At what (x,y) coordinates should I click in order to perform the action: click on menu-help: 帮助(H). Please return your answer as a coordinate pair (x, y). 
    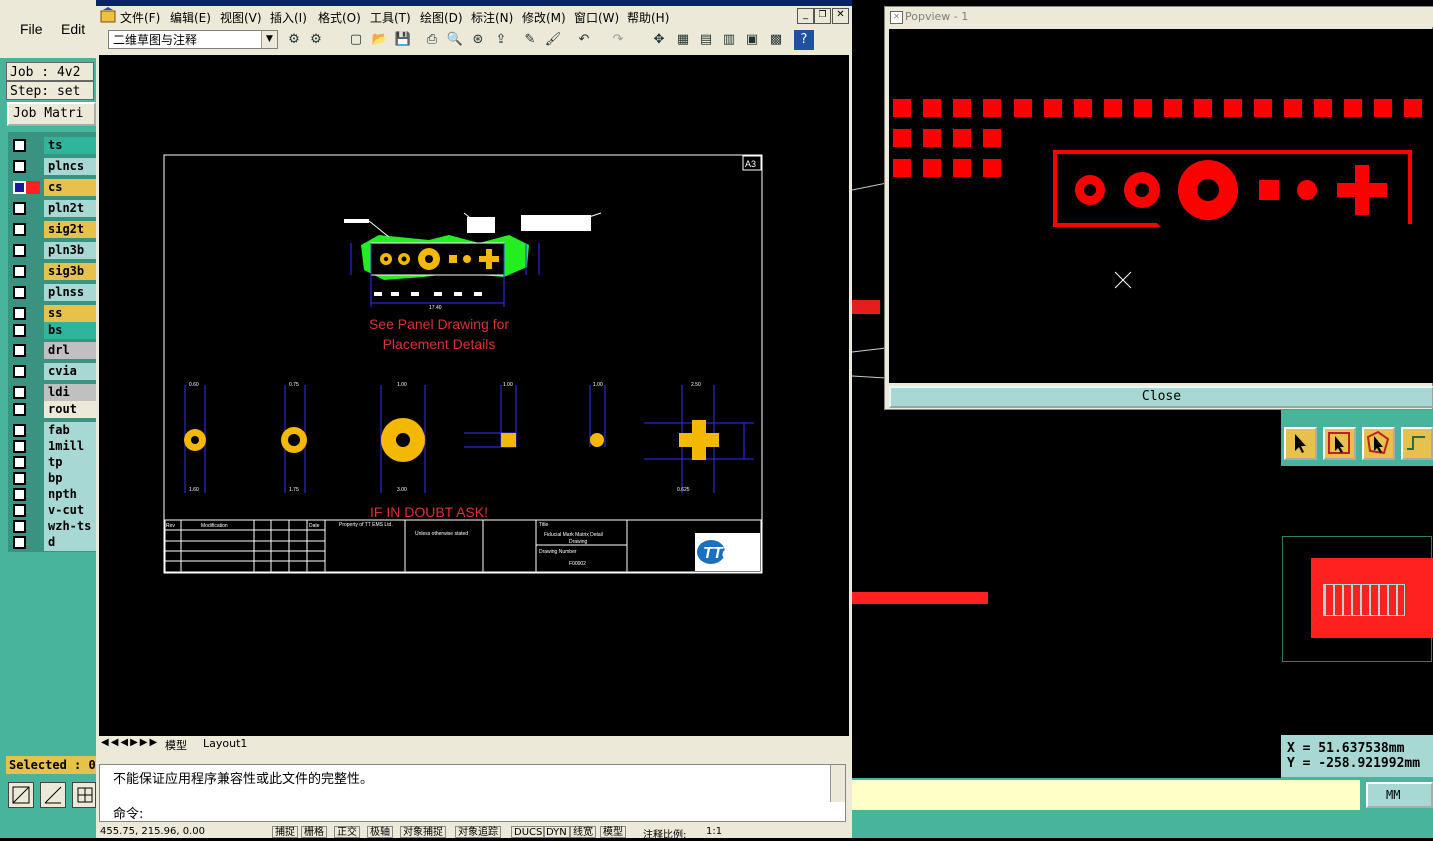
    Looking at the image, I should click on (648, 17).